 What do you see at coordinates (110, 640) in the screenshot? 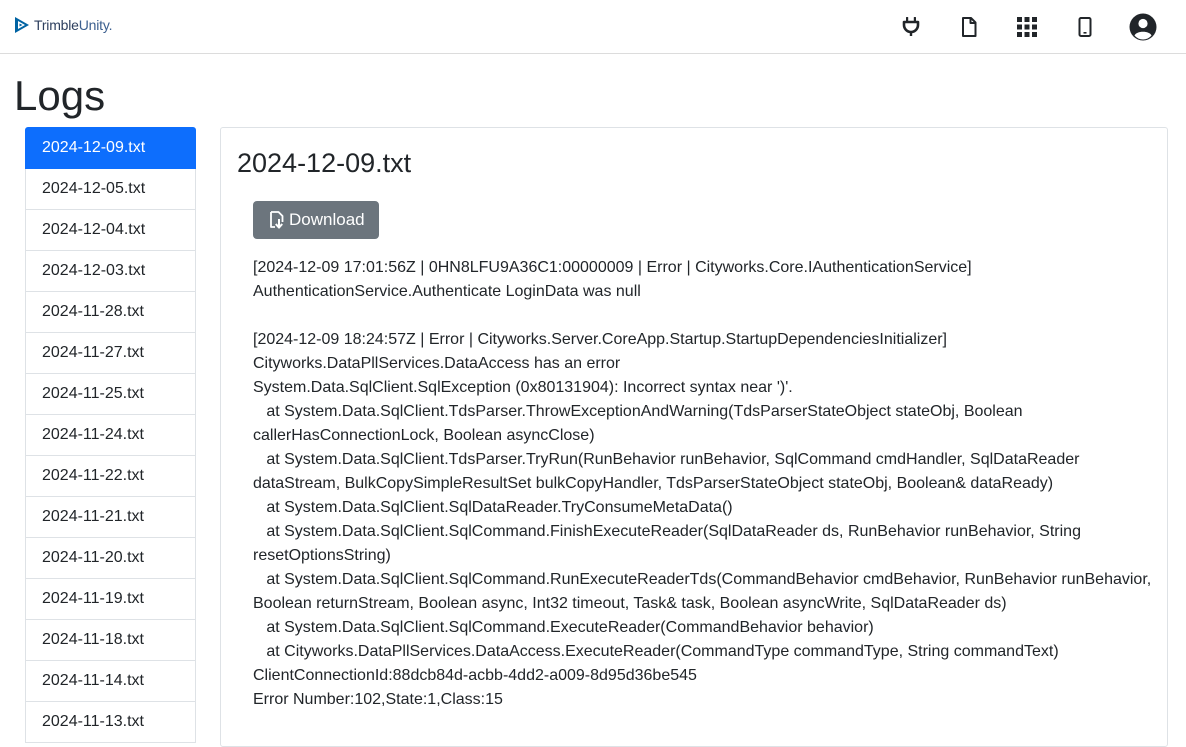
I see `file-list-item: 2024-11-18.txt` at bounding box center [110, 640].